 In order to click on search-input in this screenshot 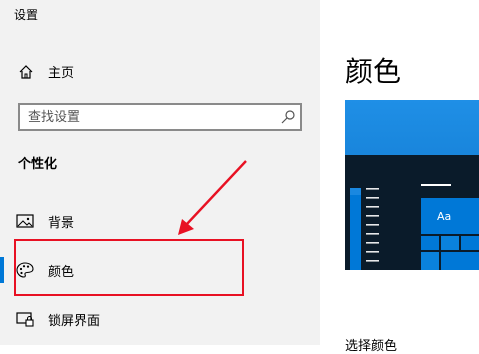, I will do `click(153, 117)`.